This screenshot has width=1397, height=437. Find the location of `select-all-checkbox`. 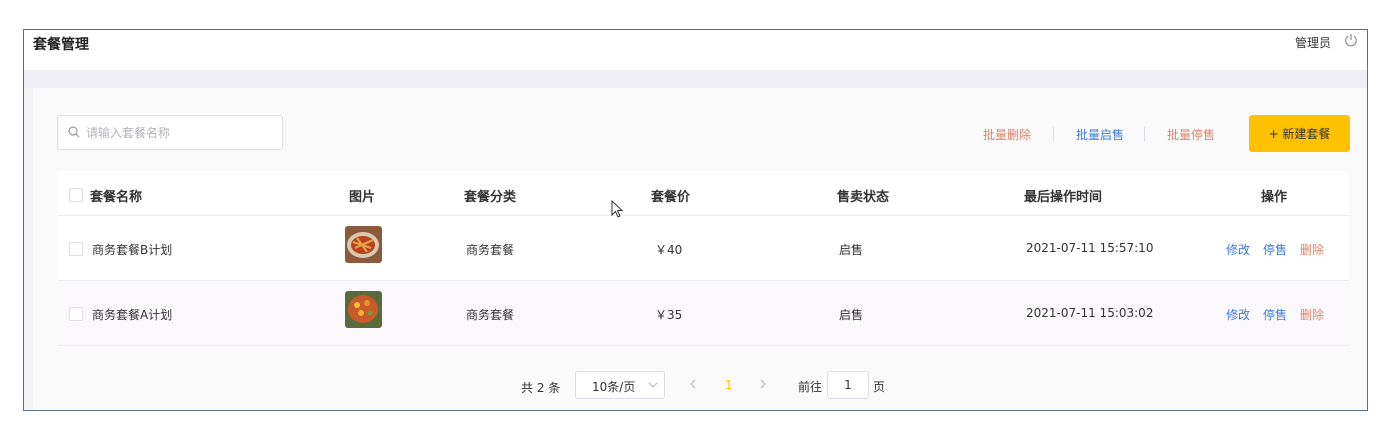

select-all-checkbox is located at coordinates (76, 195).